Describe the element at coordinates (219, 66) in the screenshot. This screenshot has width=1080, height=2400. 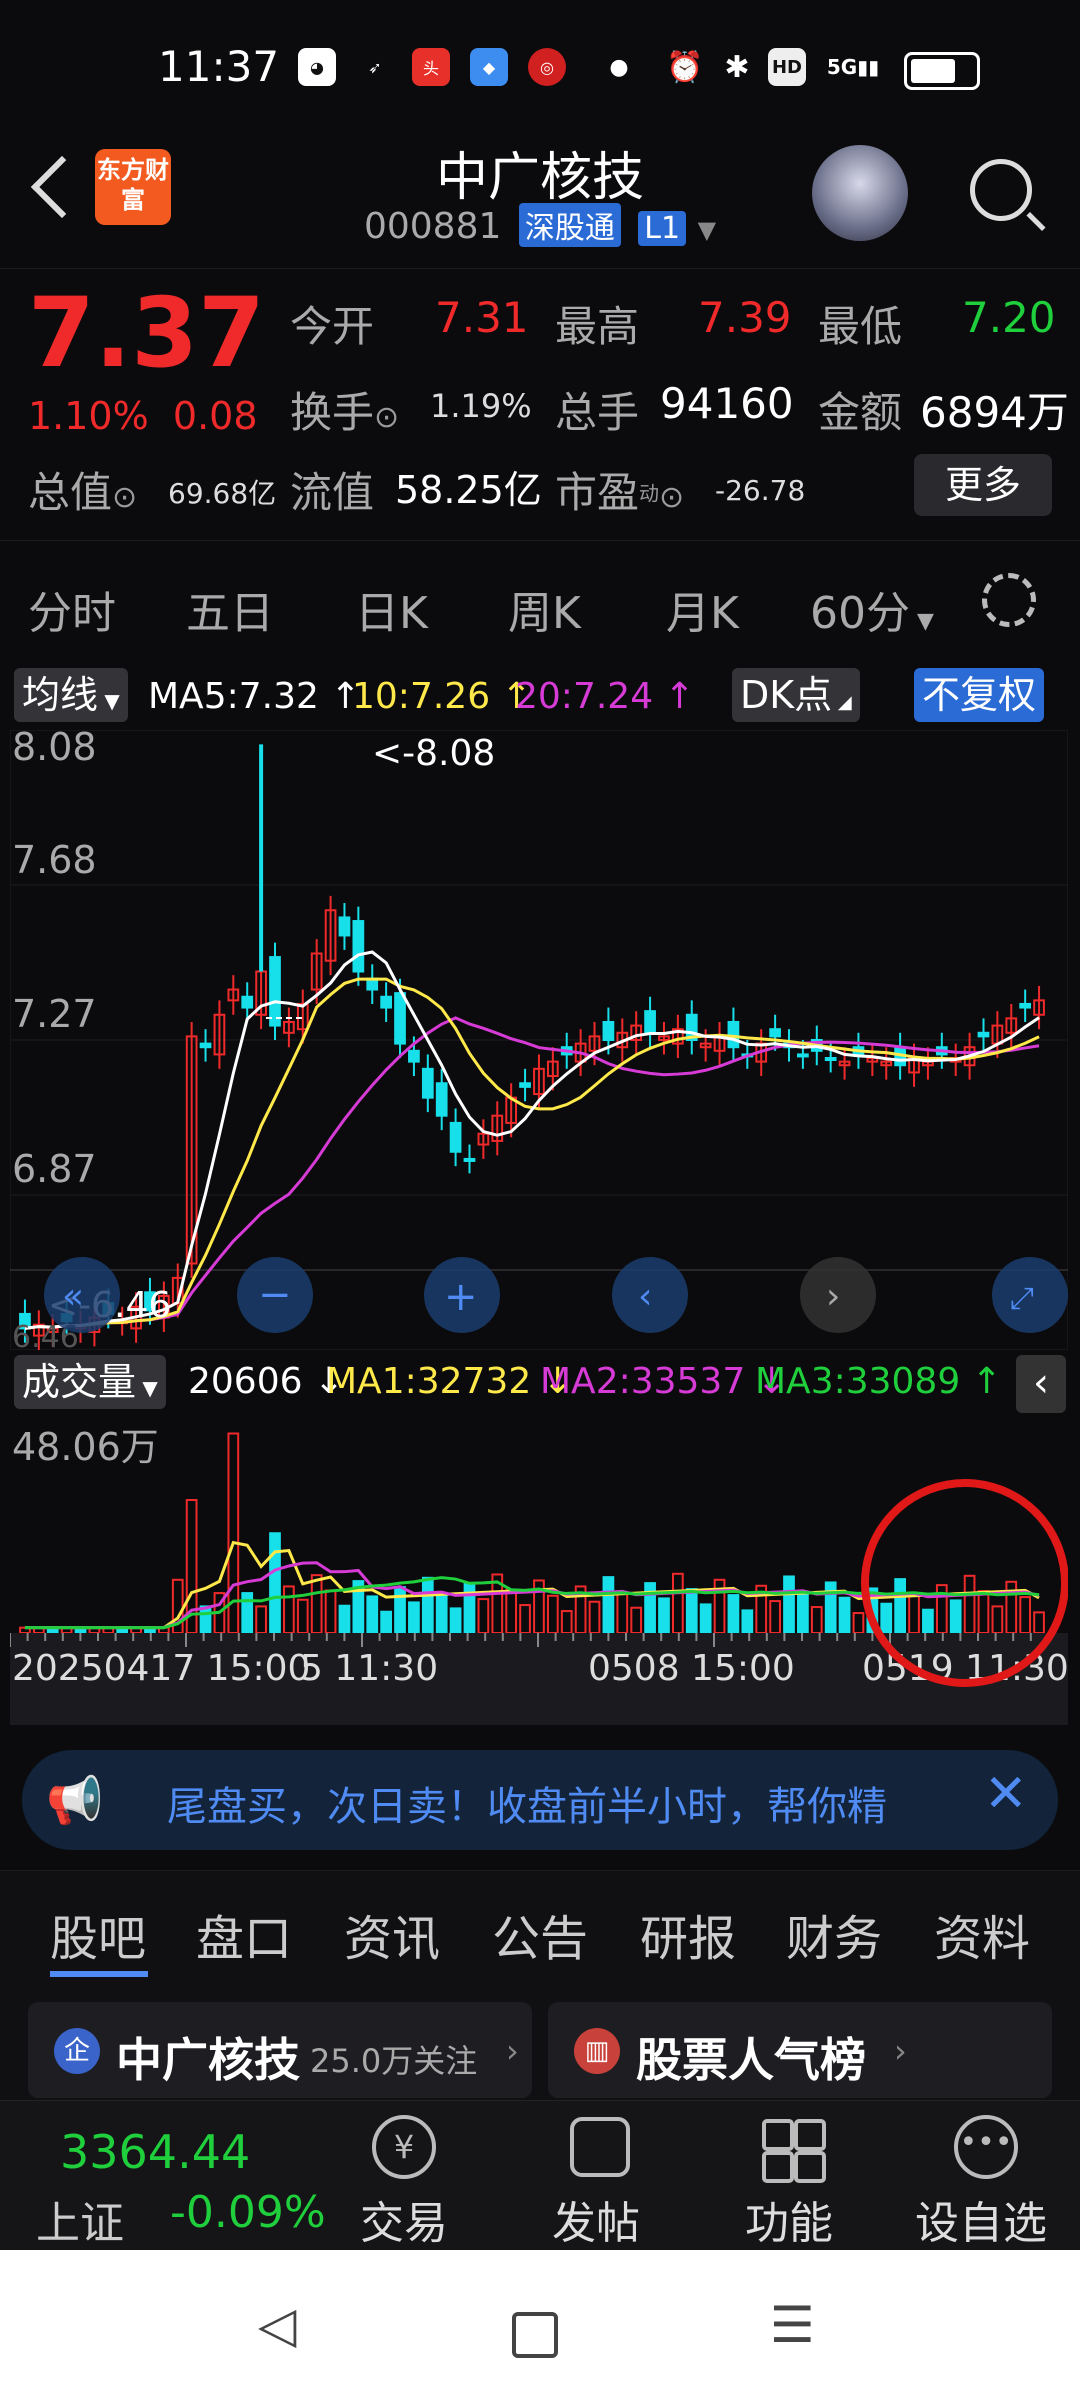
I see `status-time: 11:37` at that location.